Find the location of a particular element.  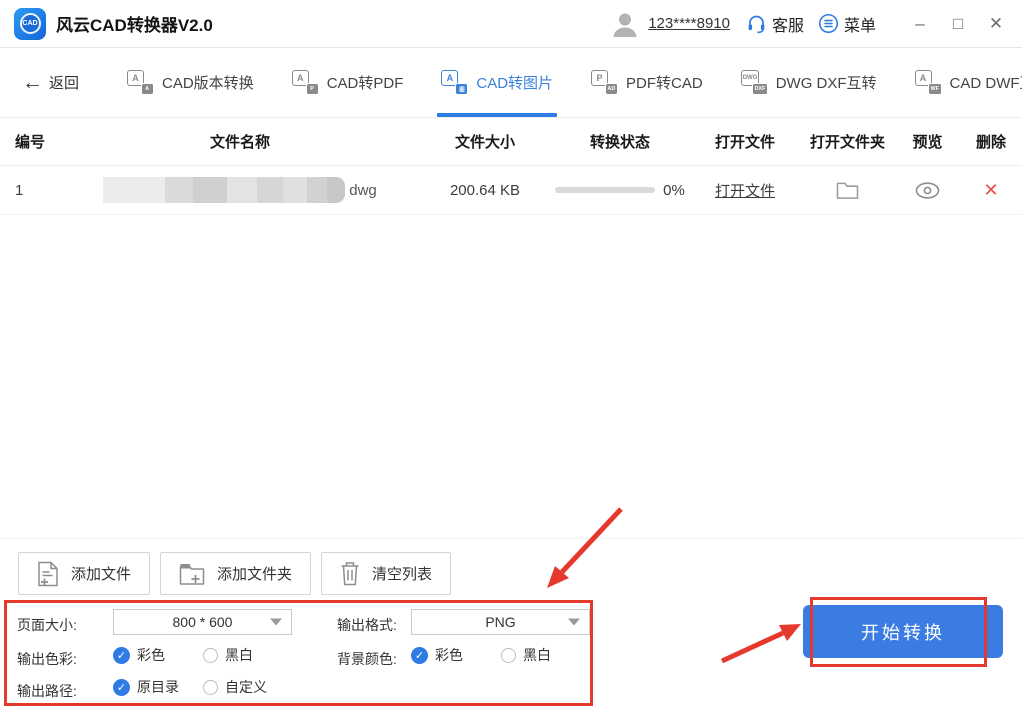

cad-to-pdf-icon: A P is located at coordinates (305, 82).